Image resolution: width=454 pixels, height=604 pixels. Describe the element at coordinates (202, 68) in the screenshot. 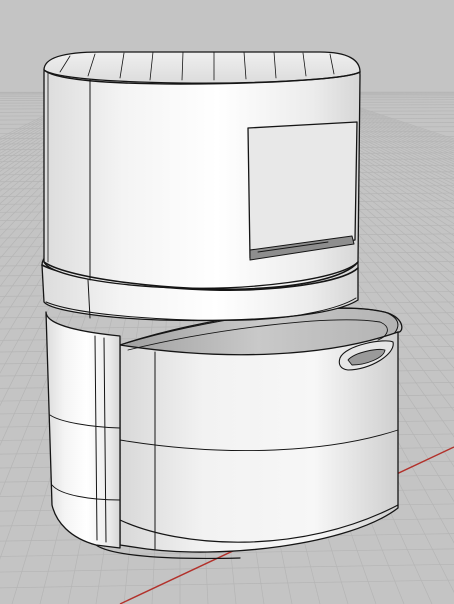

I see `top-cap` at that location.